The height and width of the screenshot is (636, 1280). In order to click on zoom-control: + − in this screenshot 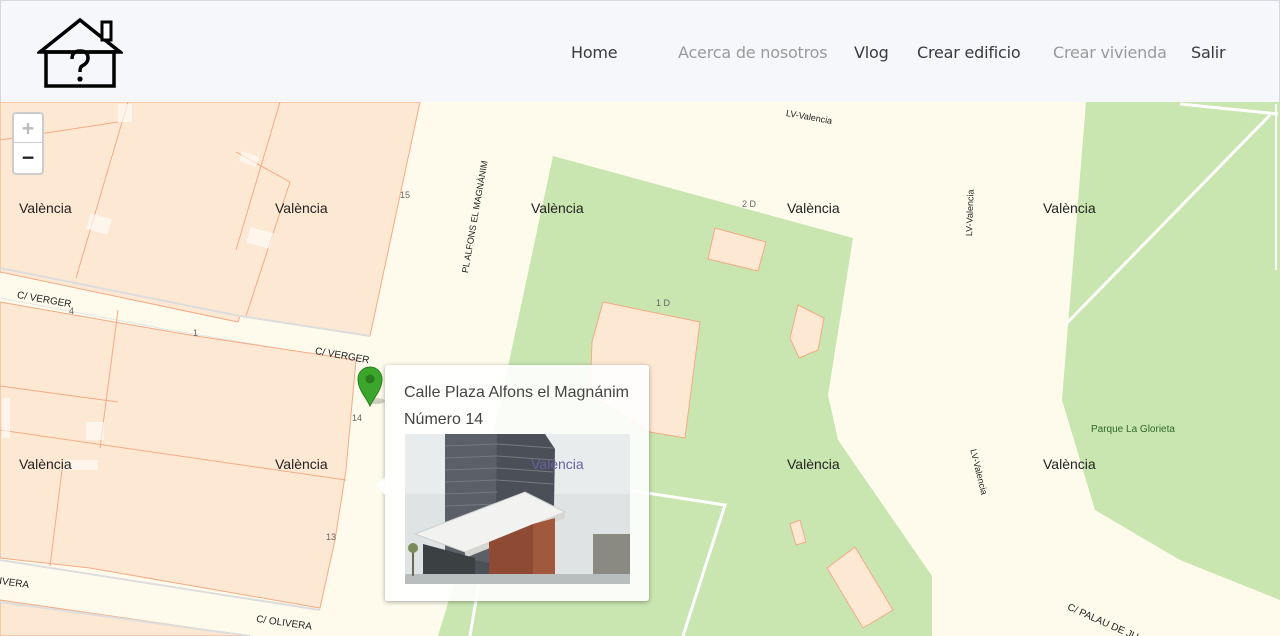, I will do `click(28, 143)`.